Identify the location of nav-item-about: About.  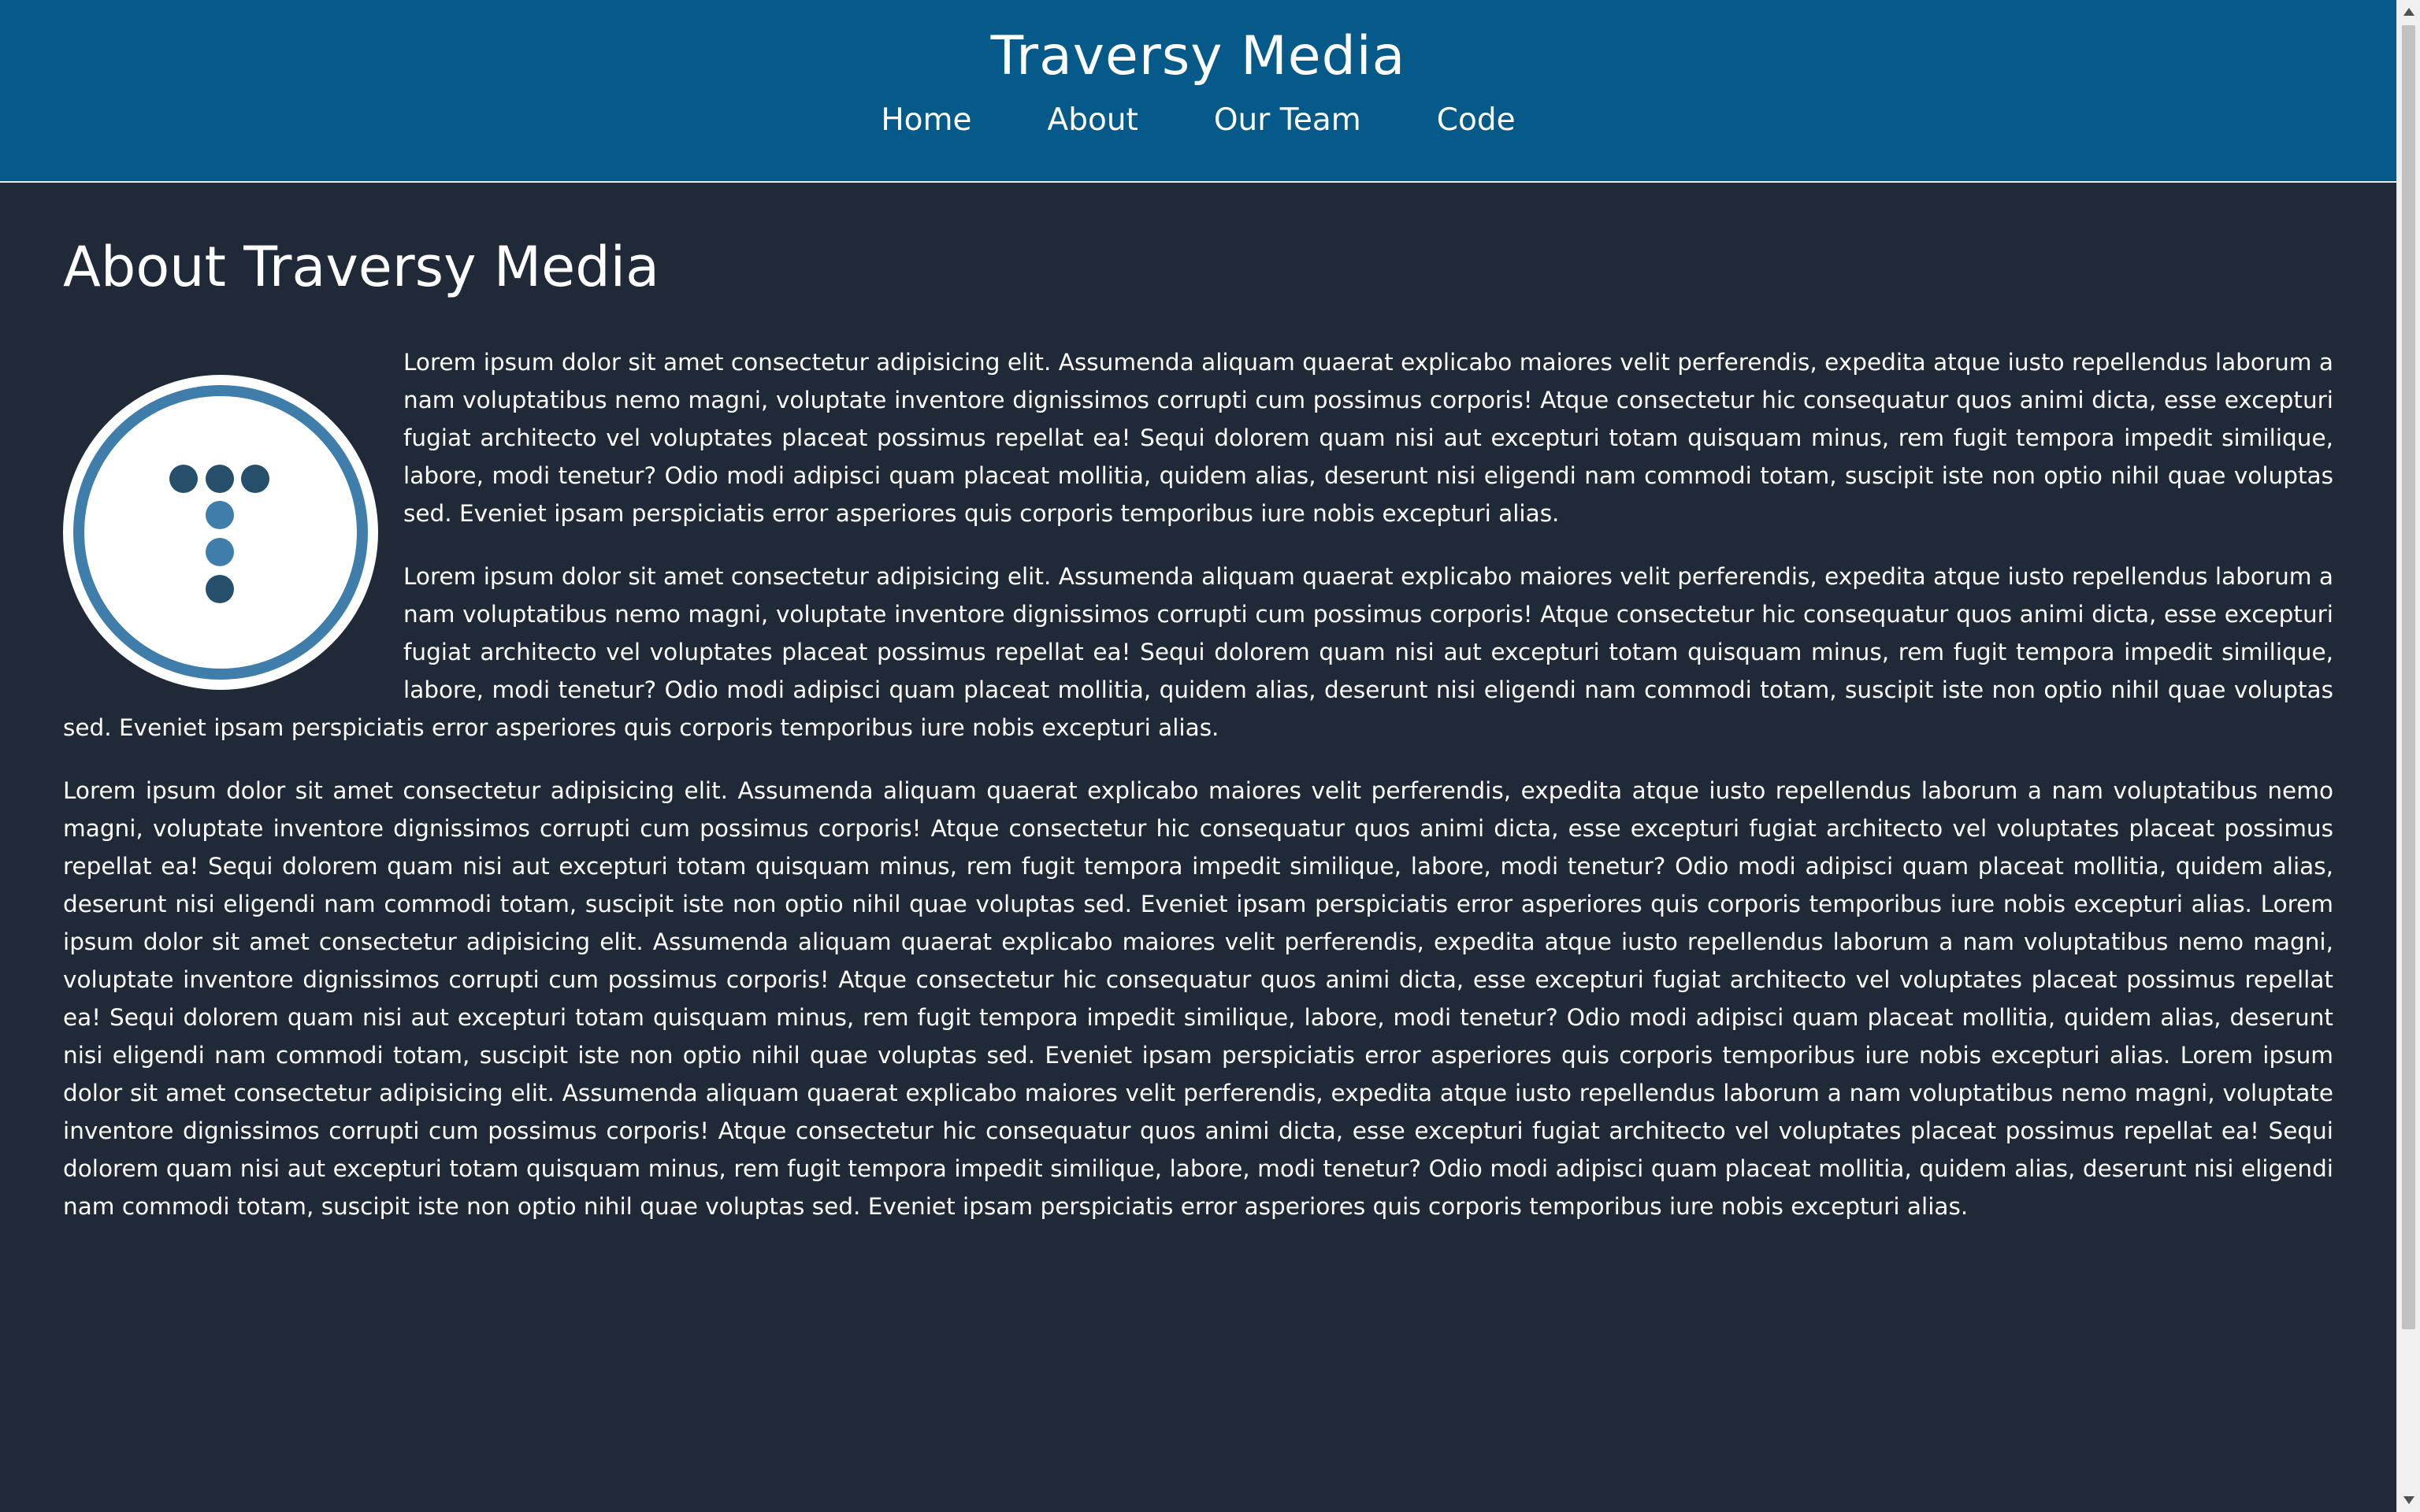
(1093, 120).